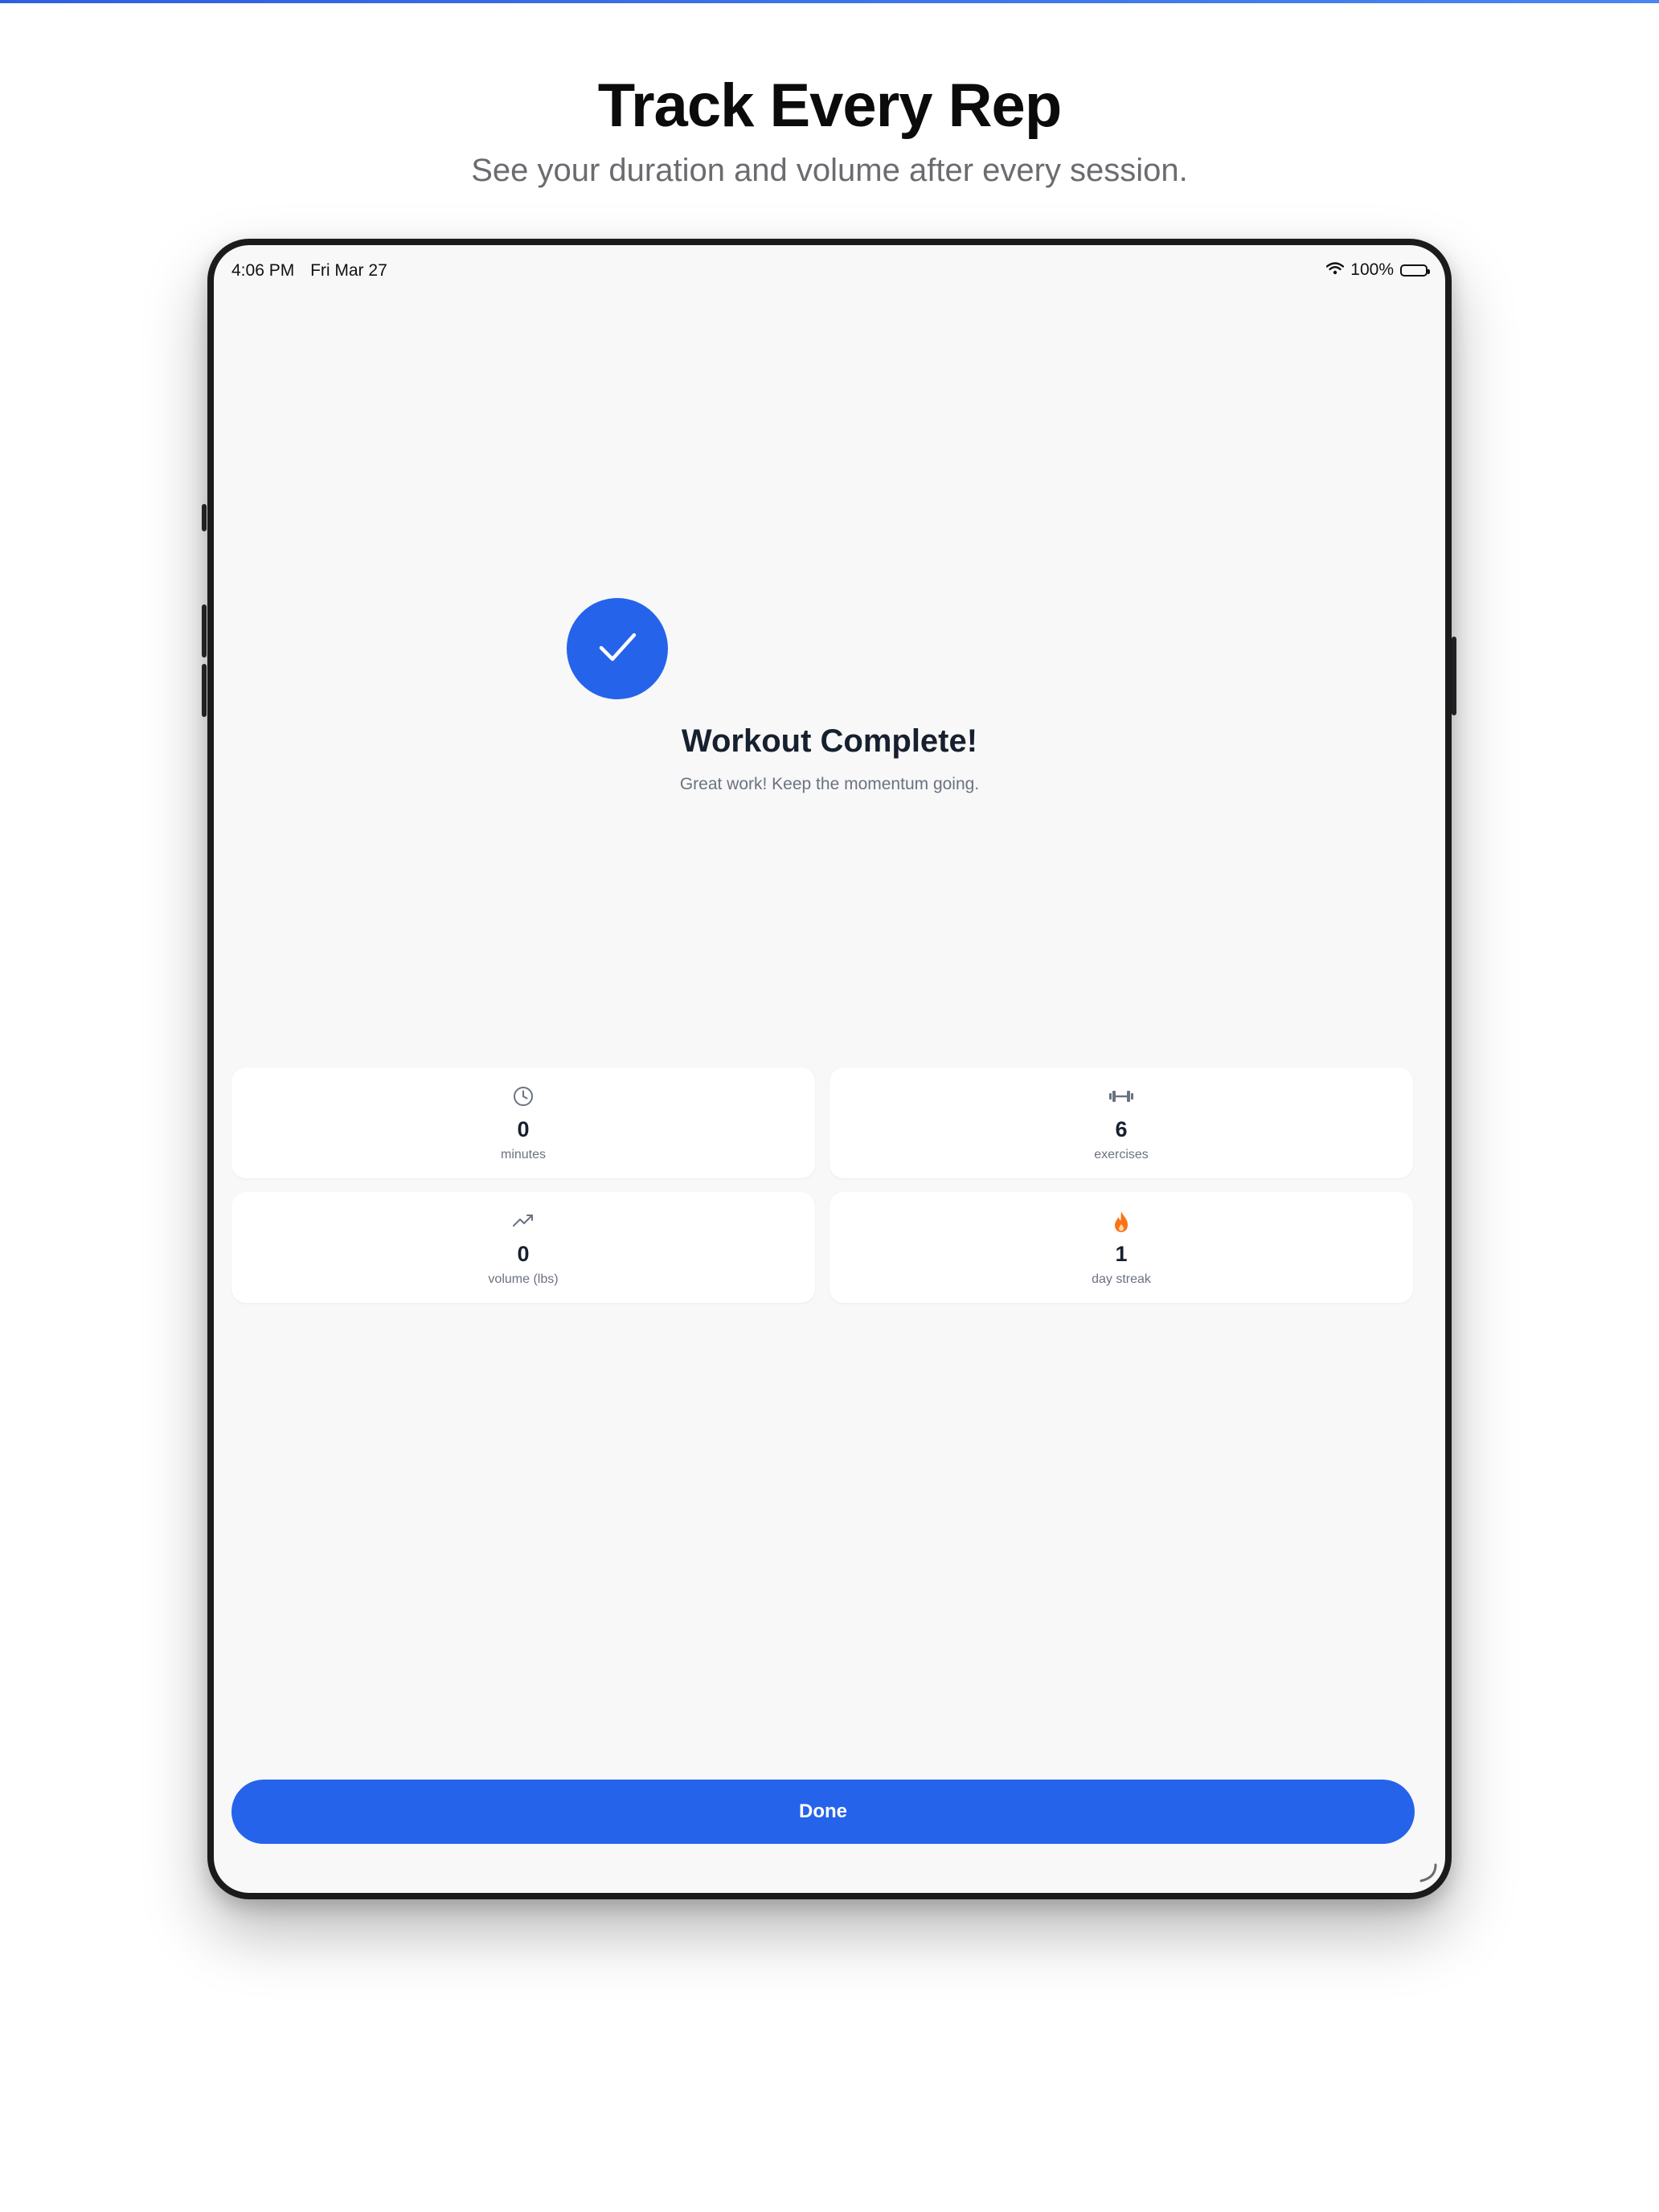 The width and height of the screenshot is (1659, 2212). I want to click on status-time: 4:06 PM, so click(263, 270).